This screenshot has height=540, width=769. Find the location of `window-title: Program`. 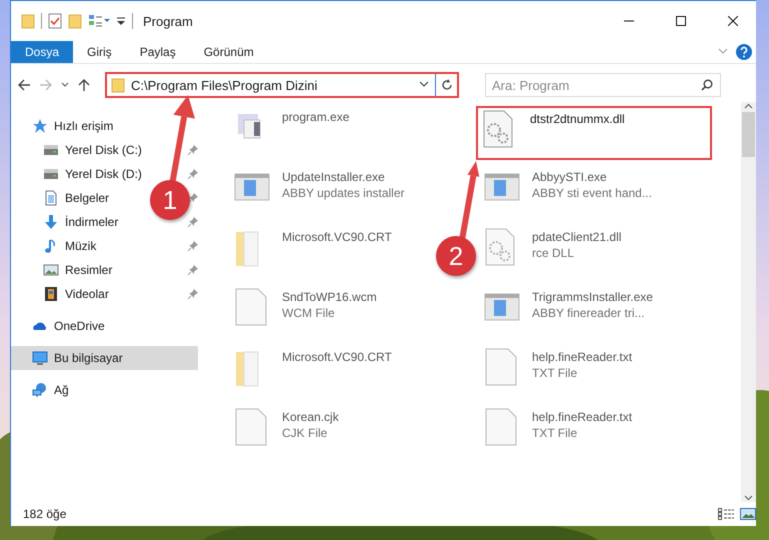

window-title: Program is located at coordinates (168, 21).